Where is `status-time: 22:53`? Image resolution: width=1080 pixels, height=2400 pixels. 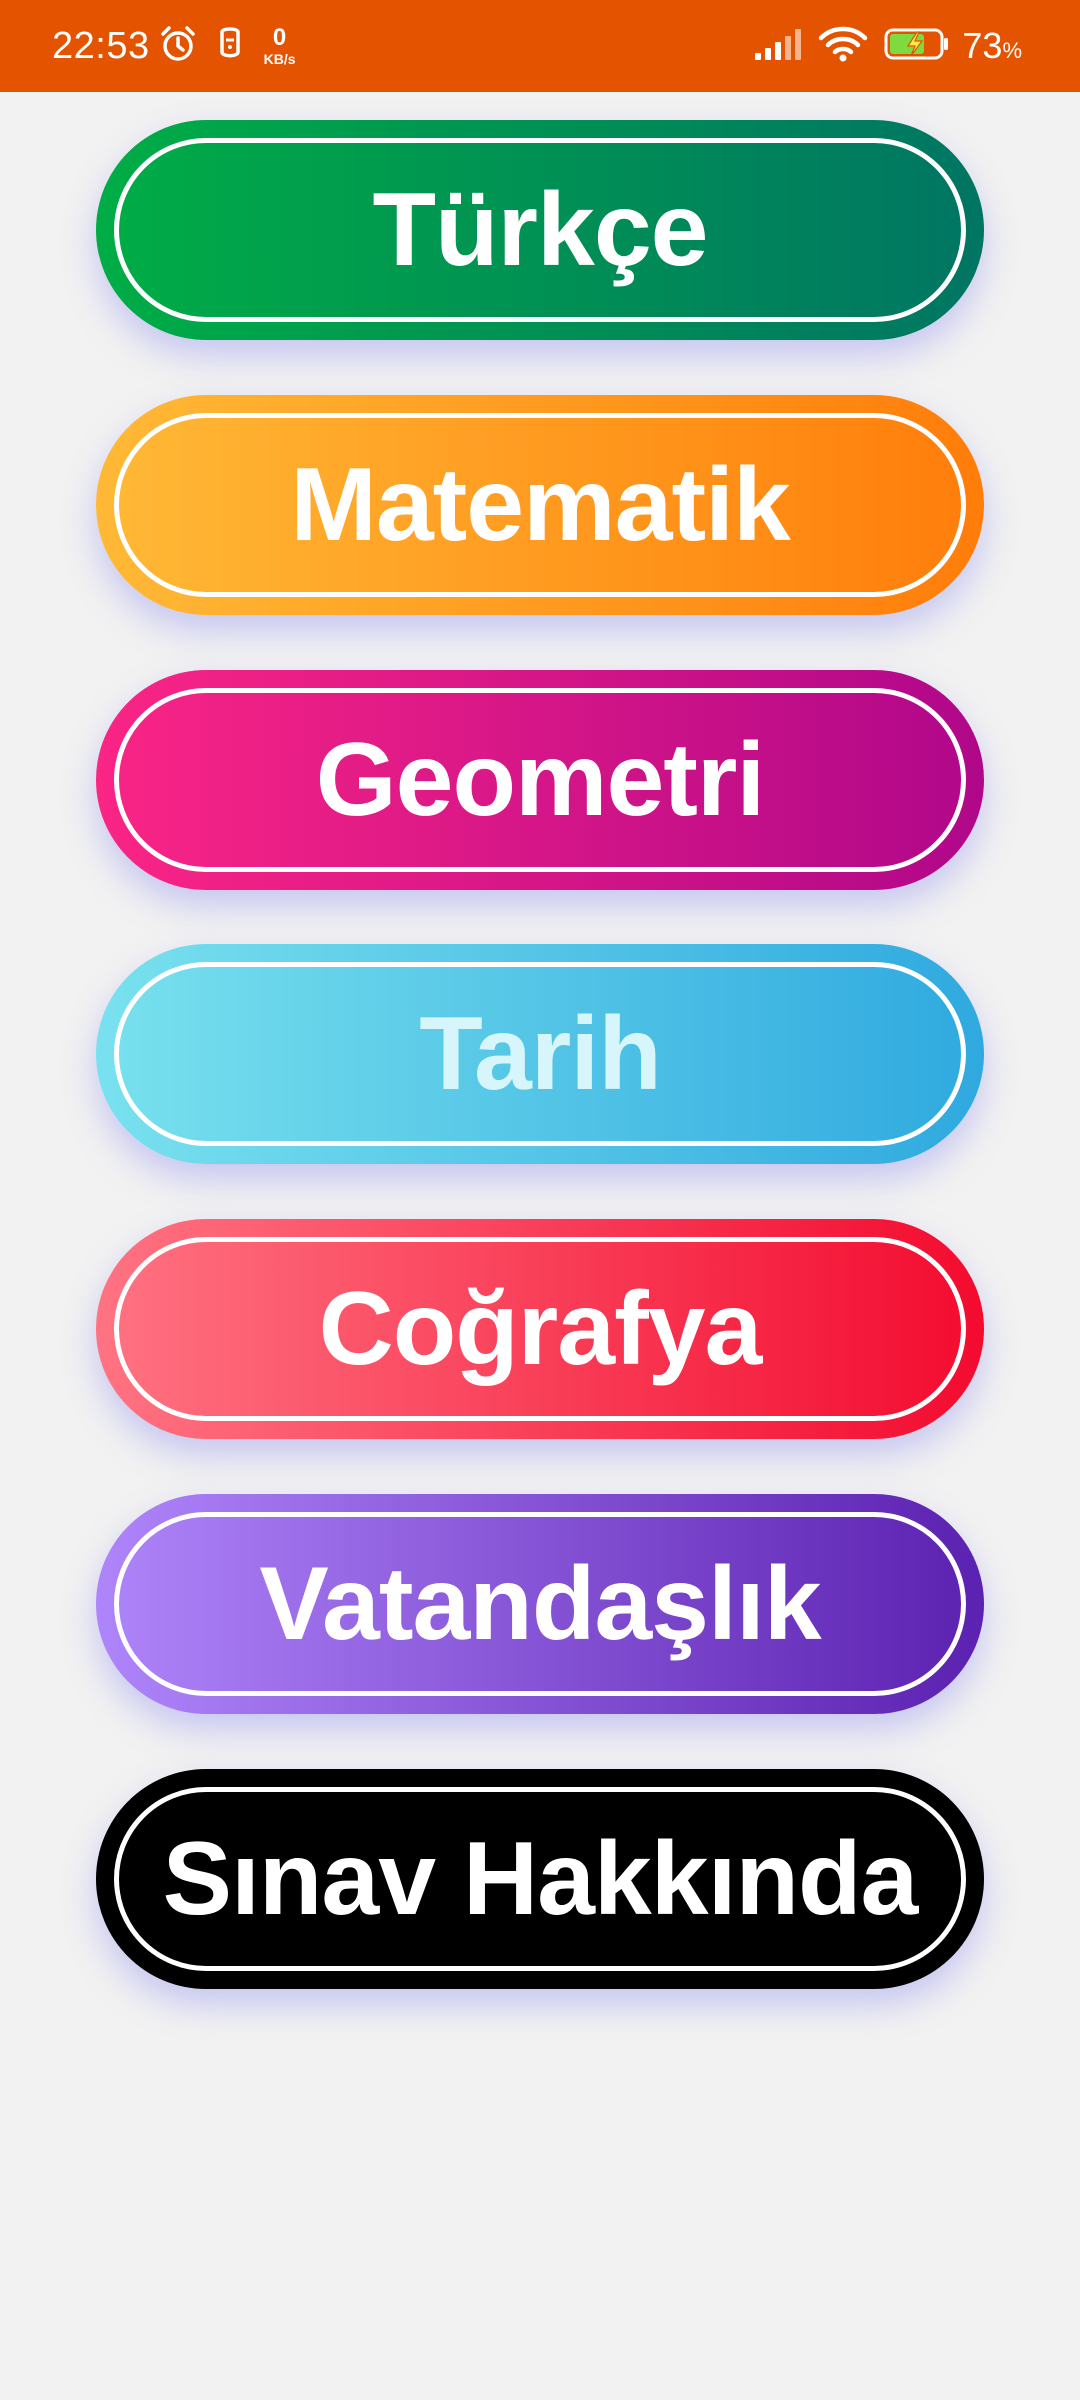
status-time: 22:53 is located at coordinates (101, 46).